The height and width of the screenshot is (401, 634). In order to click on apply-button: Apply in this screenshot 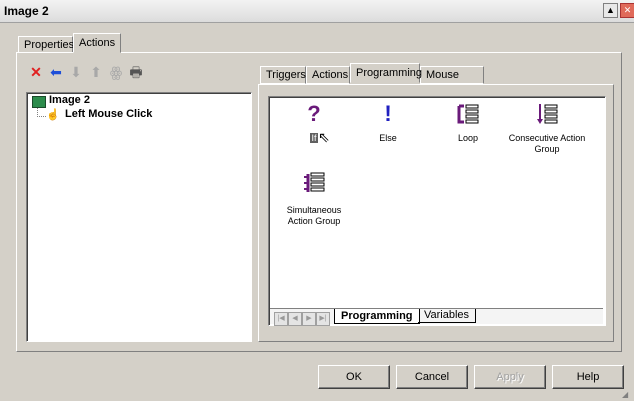, I will do `click(510, 377)`.